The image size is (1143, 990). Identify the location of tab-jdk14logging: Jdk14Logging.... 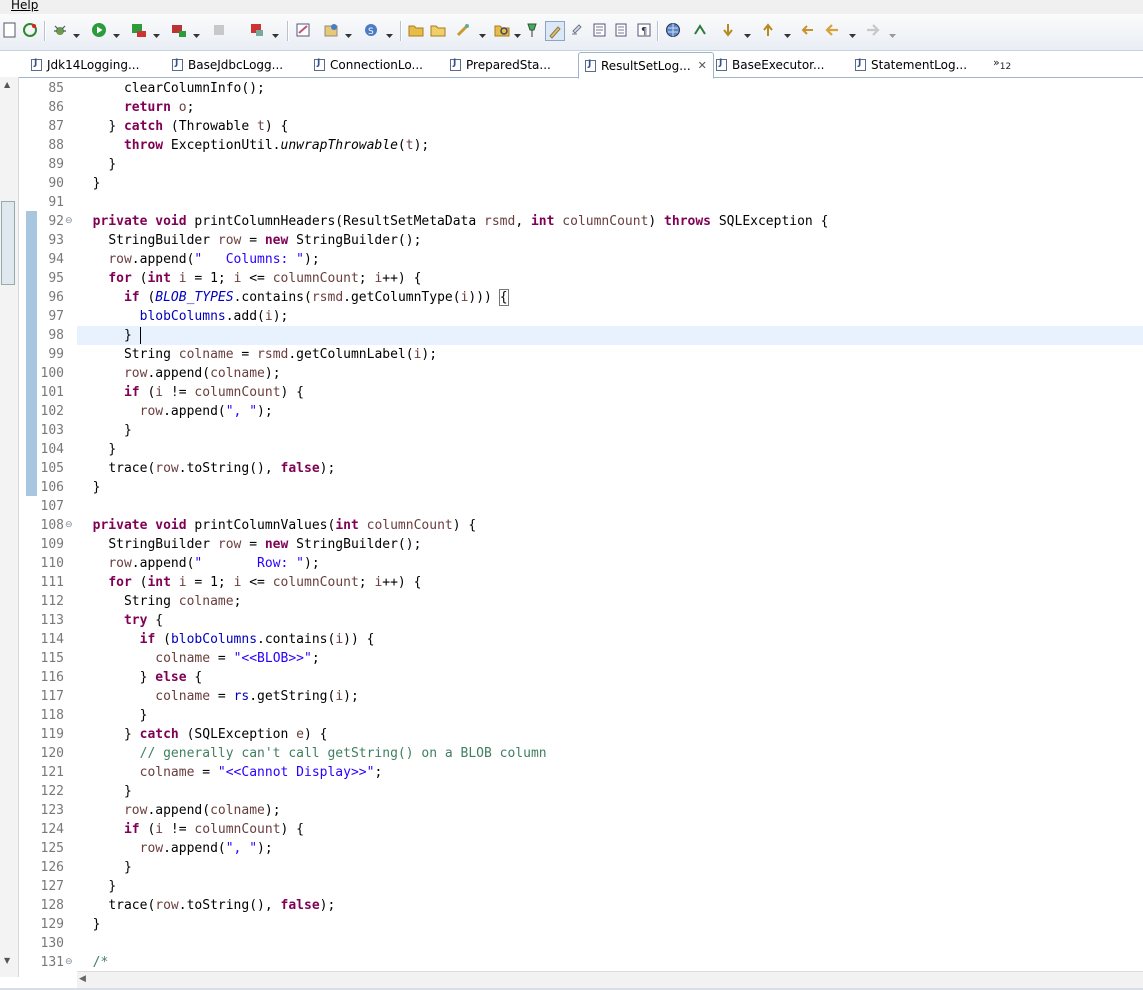
(85, 64).